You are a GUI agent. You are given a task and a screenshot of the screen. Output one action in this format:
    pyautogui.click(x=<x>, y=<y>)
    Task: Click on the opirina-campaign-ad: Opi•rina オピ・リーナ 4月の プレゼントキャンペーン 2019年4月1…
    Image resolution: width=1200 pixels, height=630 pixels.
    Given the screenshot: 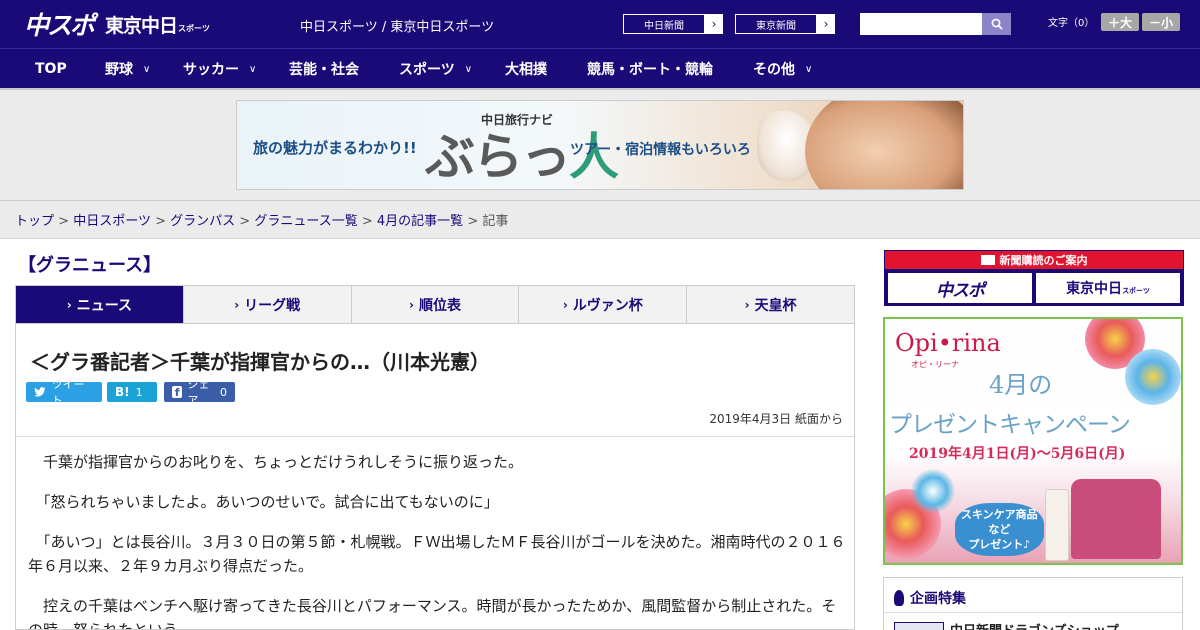 What is the action you would take?
    pyautogui.click(x=1033, y=441)
    